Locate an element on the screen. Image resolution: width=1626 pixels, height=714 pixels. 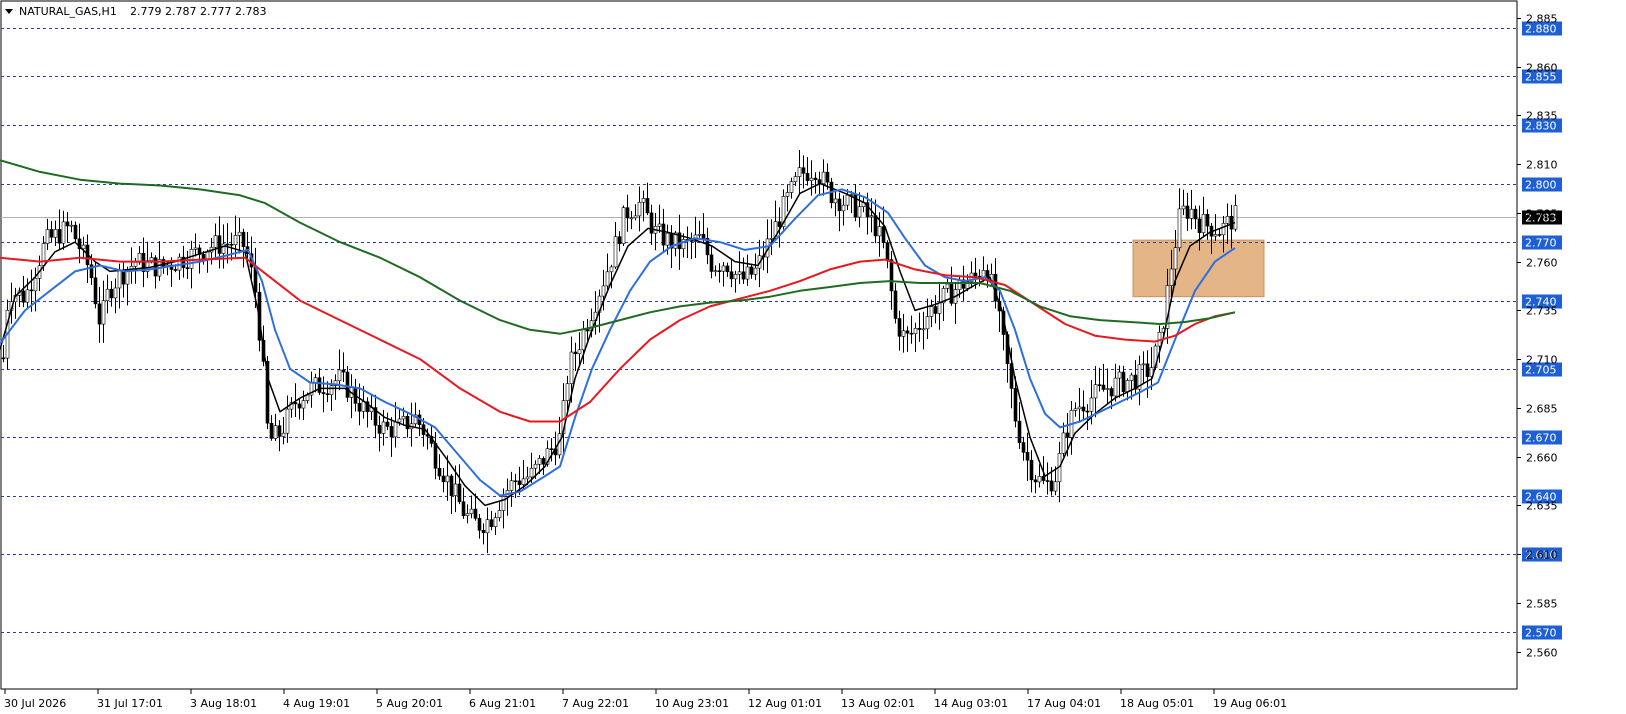
y-tick-label: 2.835 is located at coordinates (1542, 116).